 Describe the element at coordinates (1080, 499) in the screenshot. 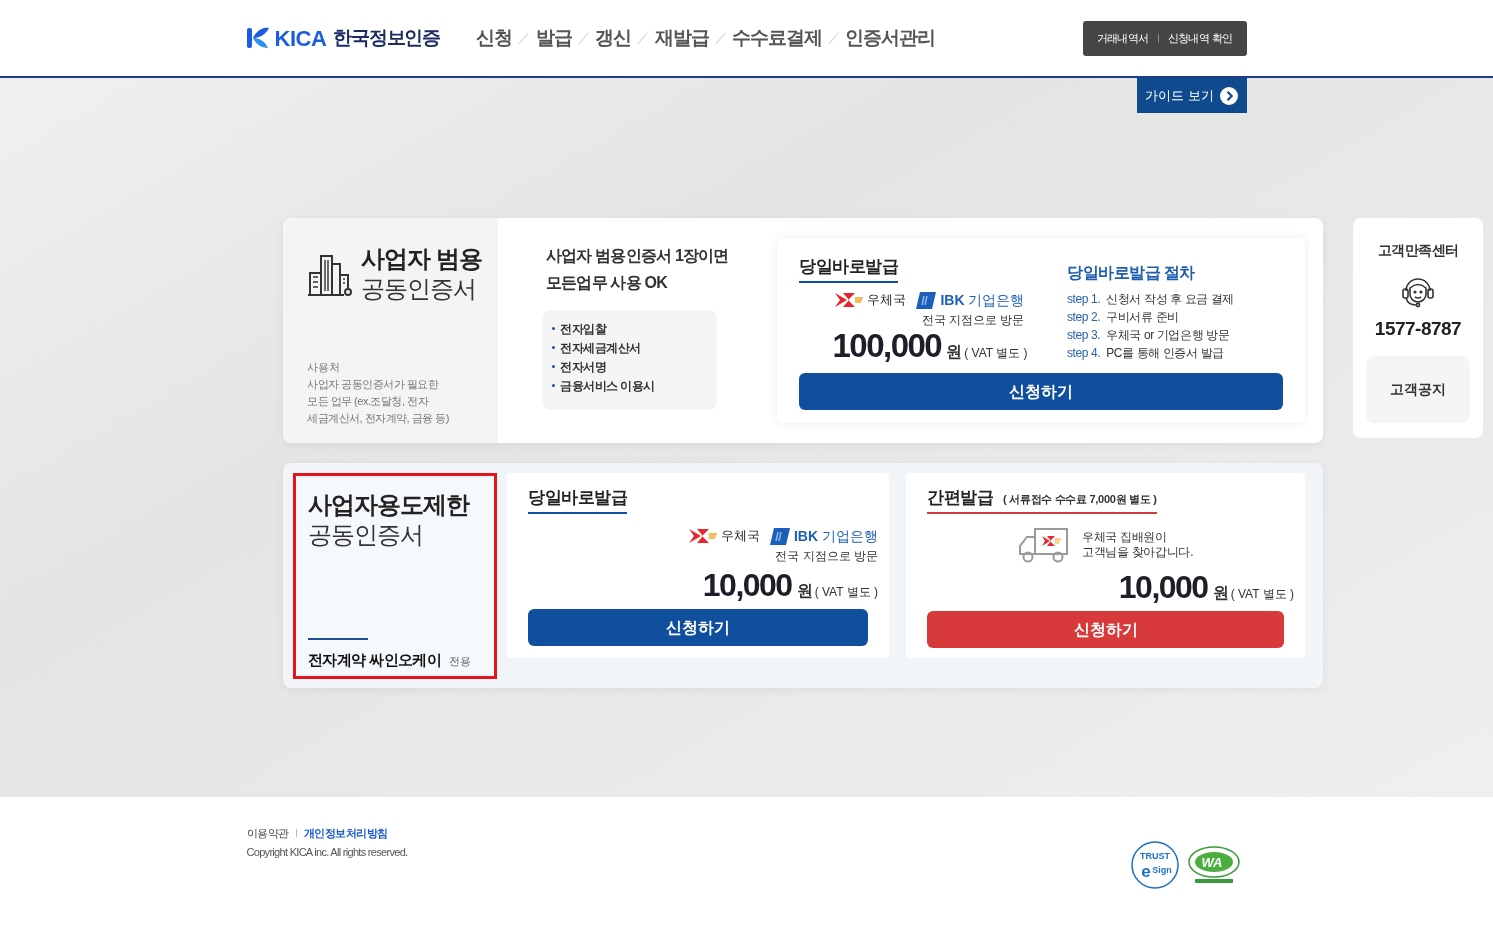

I see `offer-title-note: ( 서류접수 수수료 7,000원 별도 )` at that location.